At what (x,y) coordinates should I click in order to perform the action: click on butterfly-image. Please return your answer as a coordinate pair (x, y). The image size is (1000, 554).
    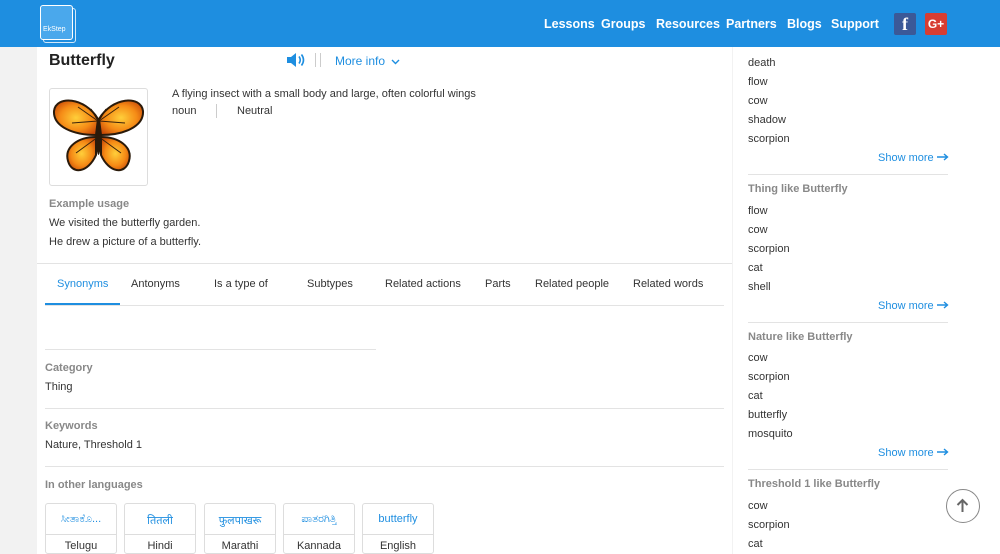
    Looking at the image, I should click on (98, 137).